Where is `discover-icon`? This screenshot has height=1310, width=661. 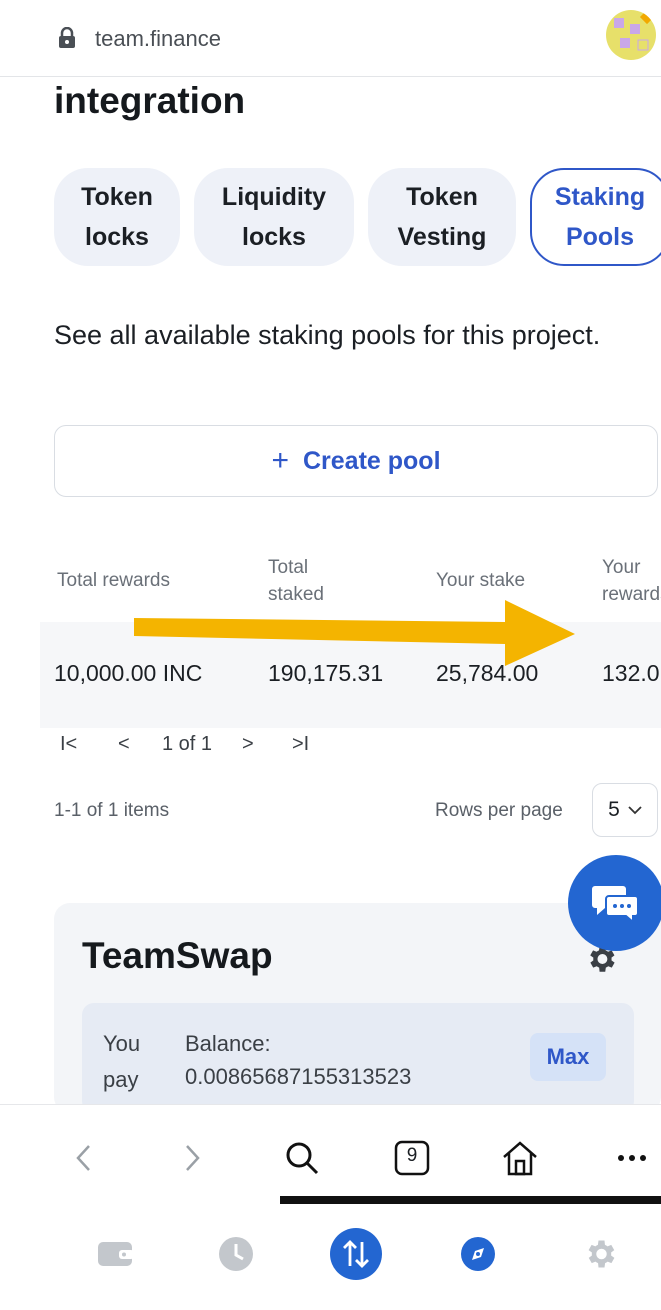 discover-icon is located at coordinates (478, 1254).